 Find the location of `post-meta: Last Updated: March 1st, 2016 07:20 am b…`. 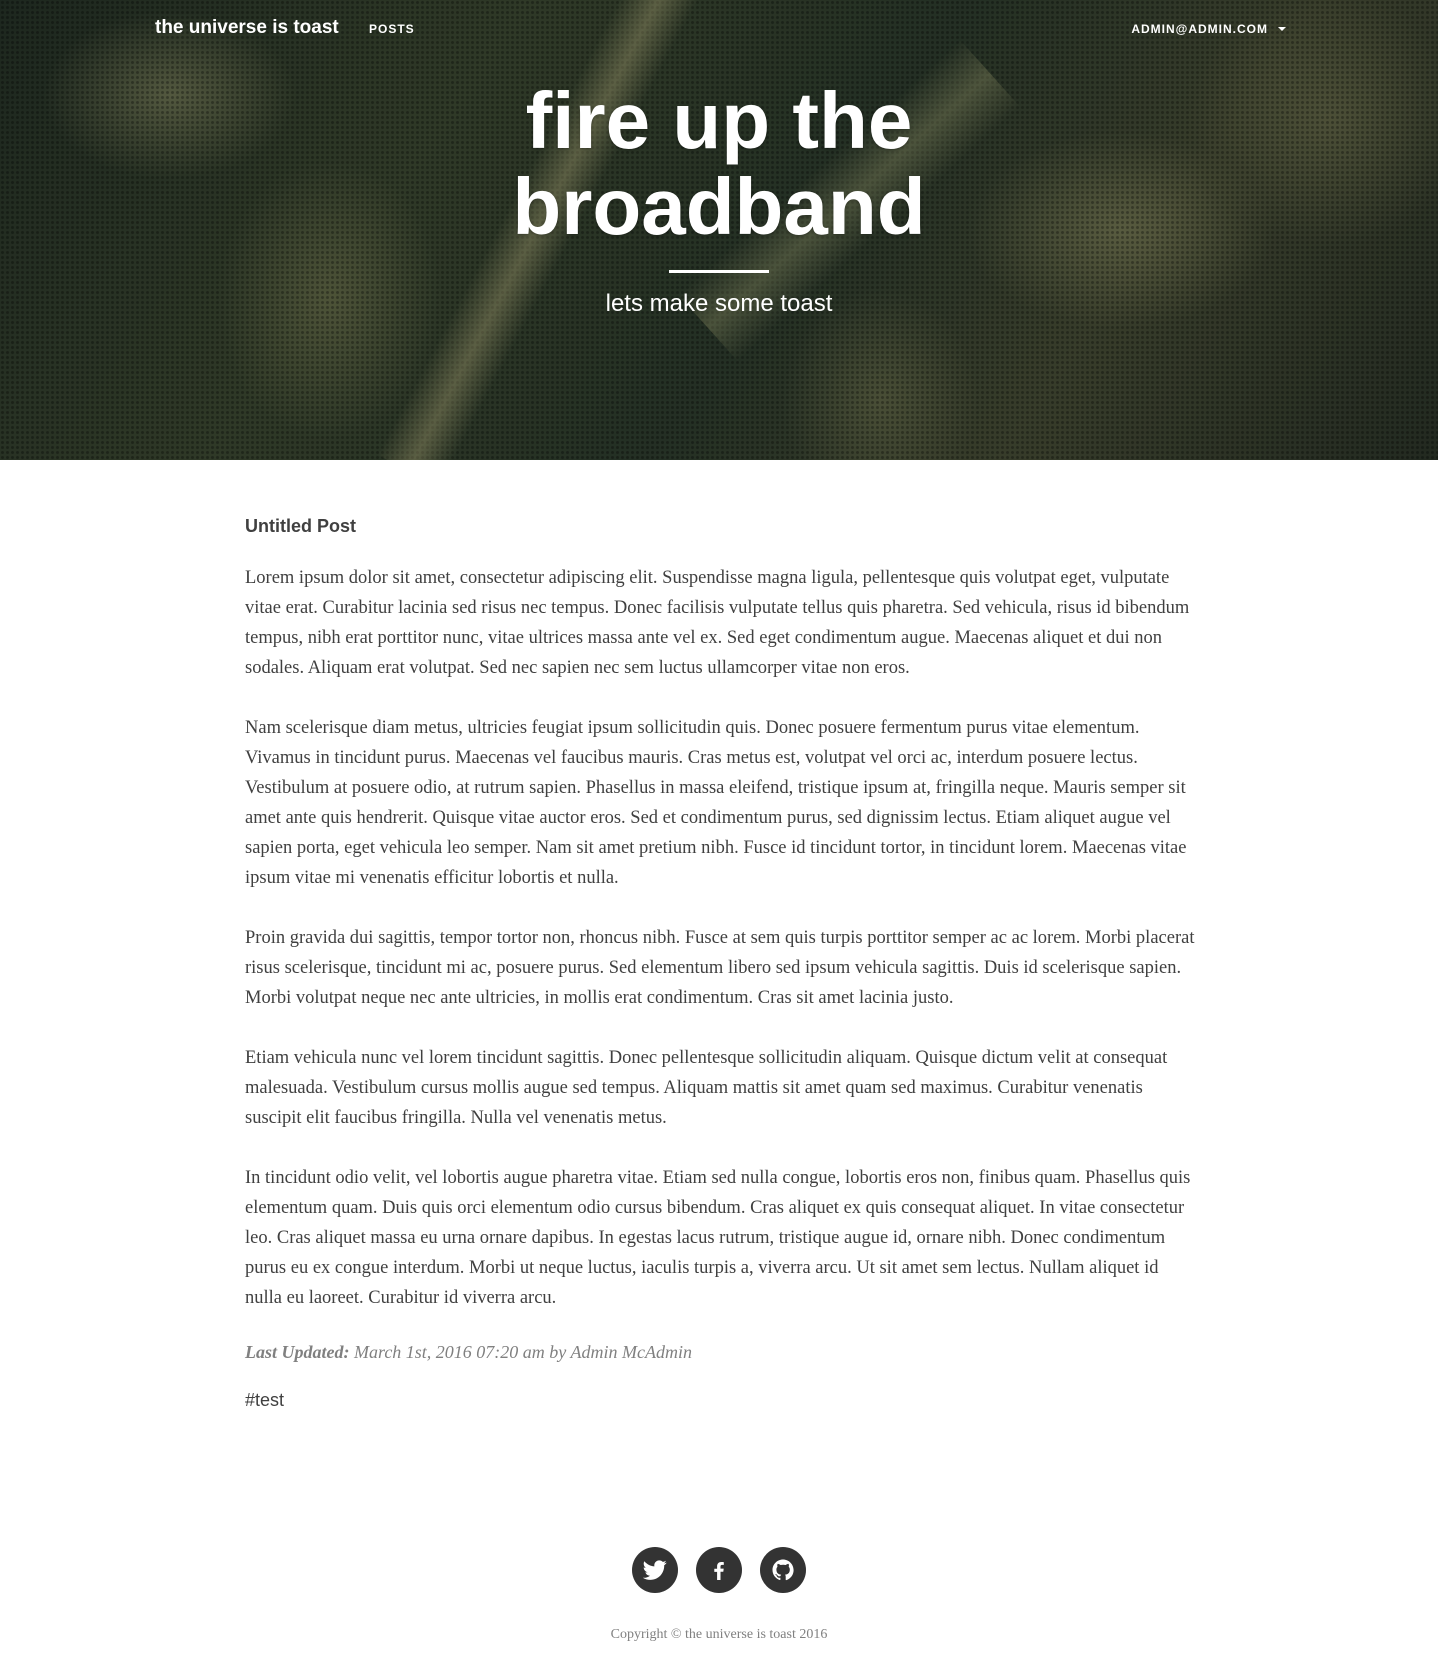

post-meta: Last Updated: March 1st, 2016 07:20 am b… is located at coordinates (720, 1352).